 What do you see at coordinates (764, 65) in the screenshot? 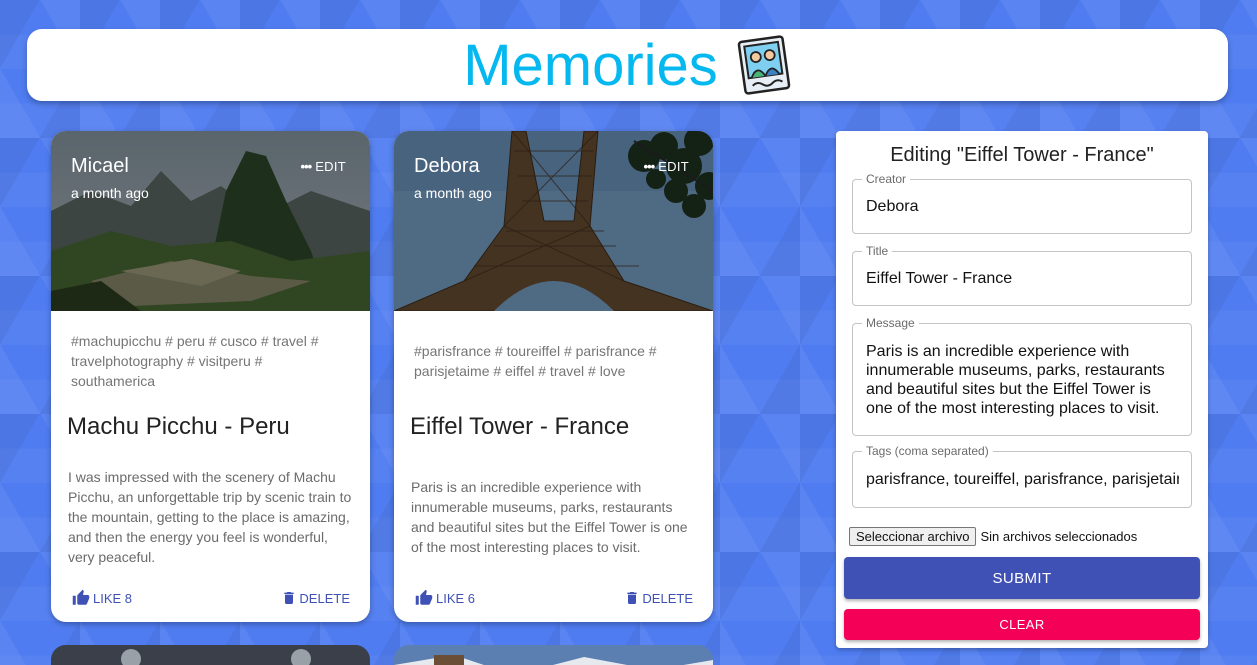
I see `memories-photo-icon` at bounding box center [764, 65].